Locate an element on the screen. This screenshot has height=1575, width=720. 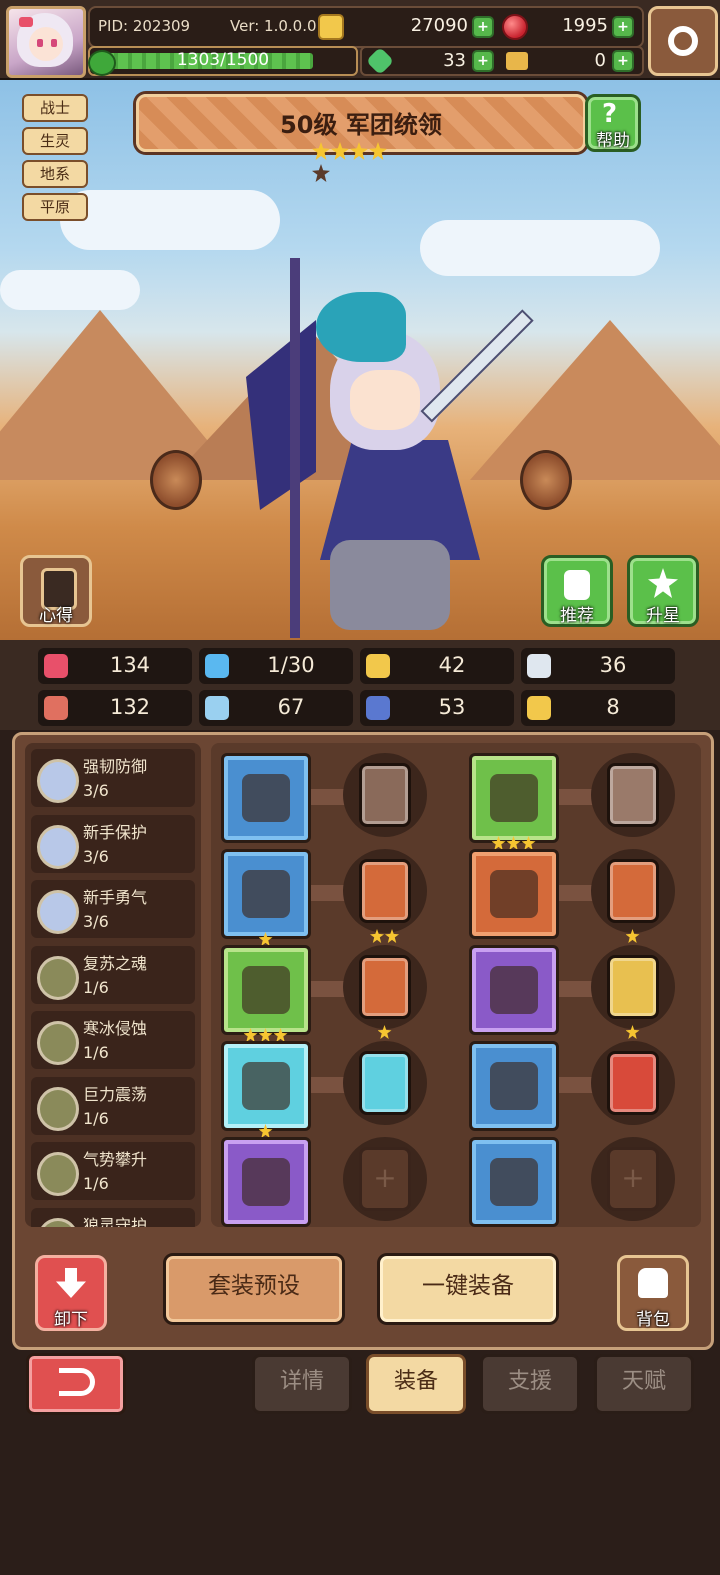
gem-amount: 1995 is located at coordinates (585, 25).